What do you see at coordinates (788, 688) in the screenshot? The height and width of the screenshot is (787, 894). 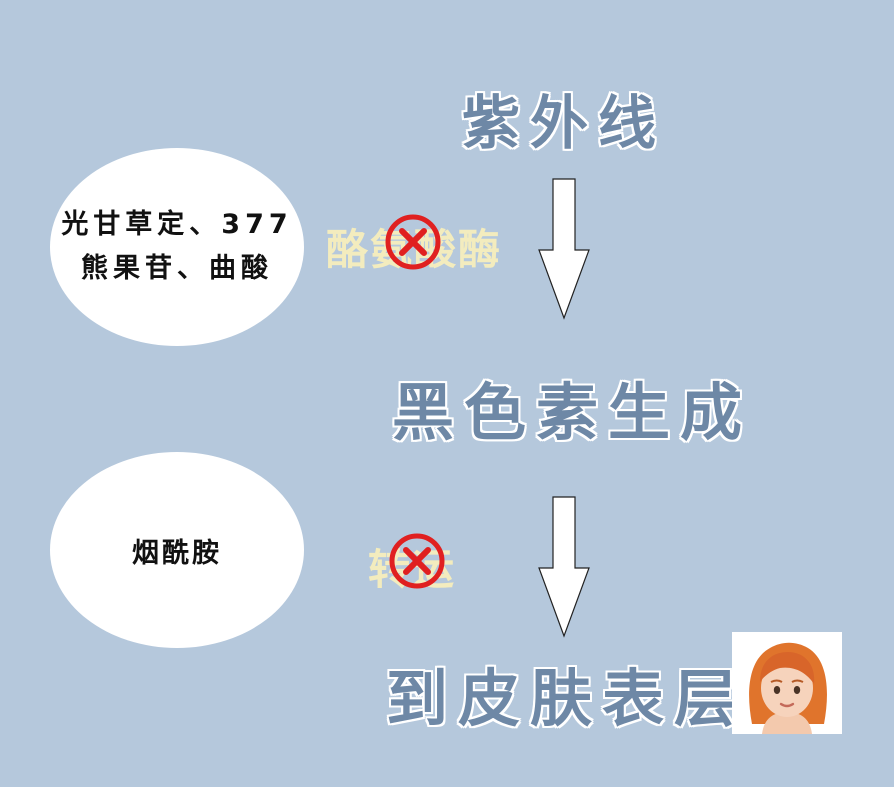 I see `woman-red-hair-icon` at bounding box center [788, 688].